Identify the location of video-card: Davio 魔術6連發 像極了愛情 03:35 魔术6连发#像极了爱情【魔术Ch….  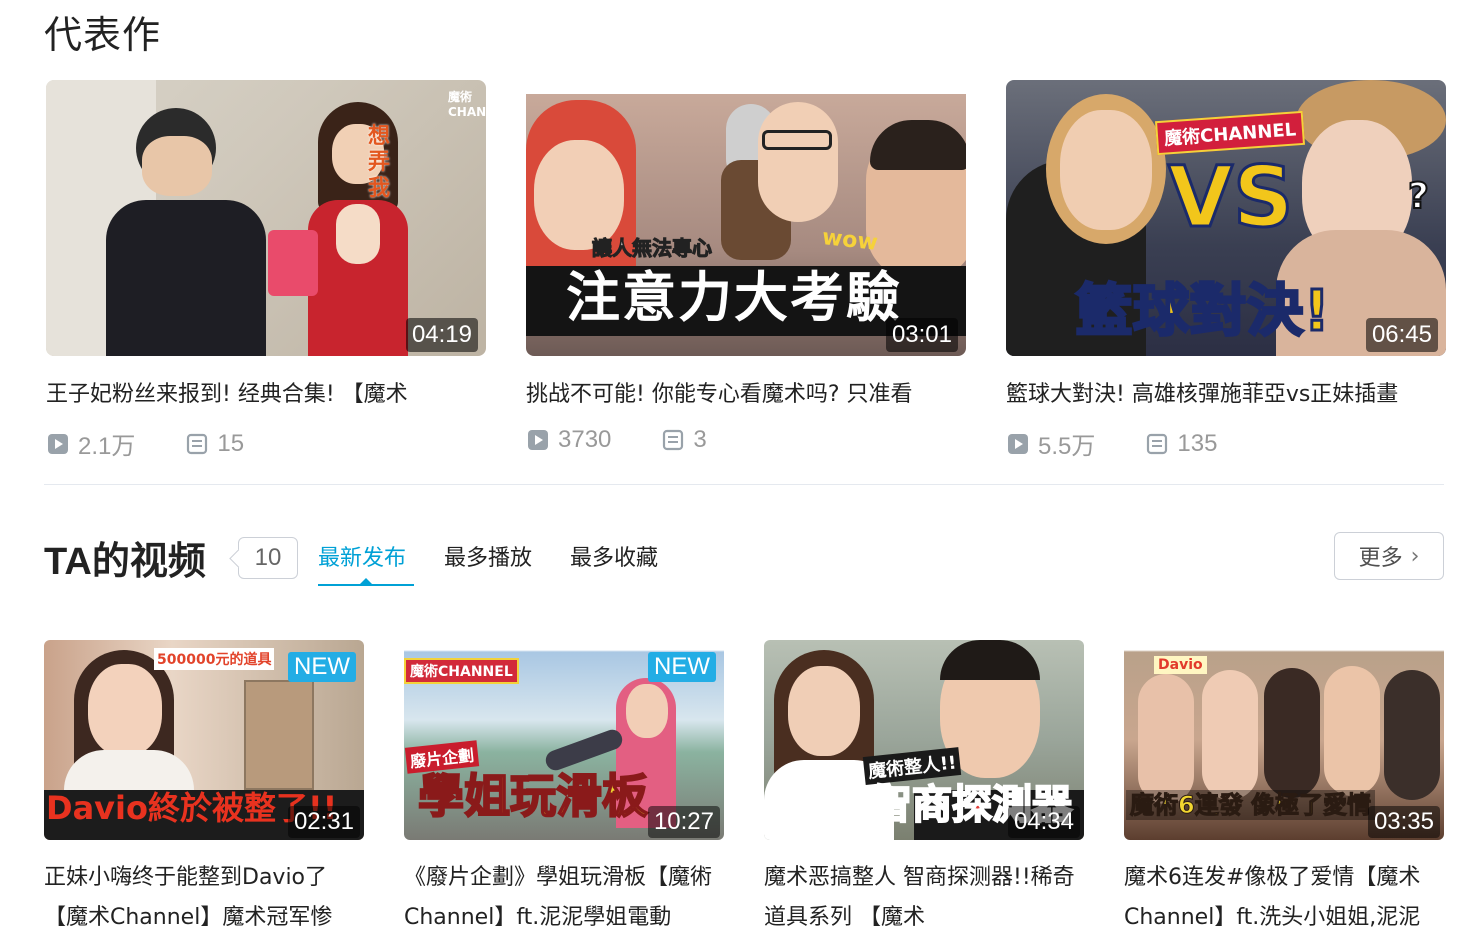
(1284, 789).